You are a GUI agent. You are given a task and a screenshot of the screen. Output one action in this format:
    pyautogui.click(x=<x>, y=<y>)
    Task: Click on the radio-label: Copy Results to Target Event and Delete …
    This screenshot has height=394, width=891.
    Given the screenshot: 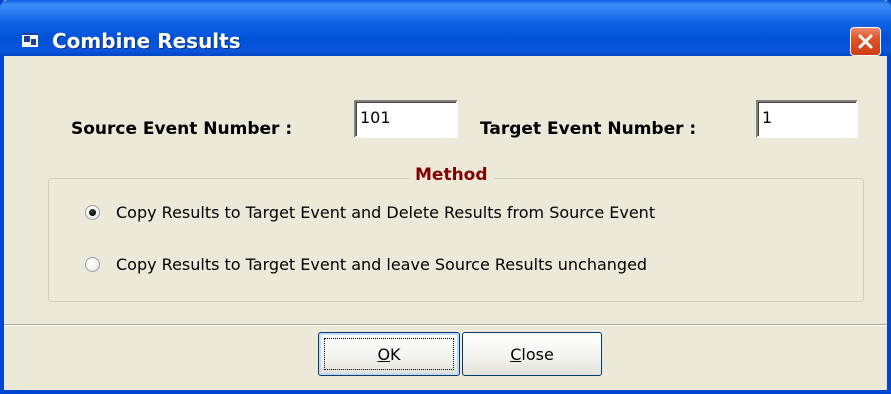 What is the action you would take?
    pyautogui.click(x=386, y=212)
    